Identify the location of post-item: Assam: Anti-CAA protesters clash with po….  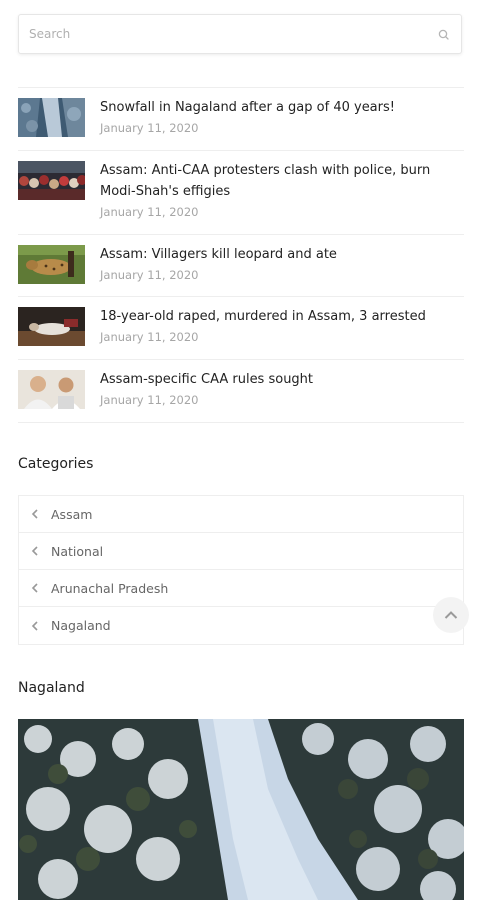
(241, 193).